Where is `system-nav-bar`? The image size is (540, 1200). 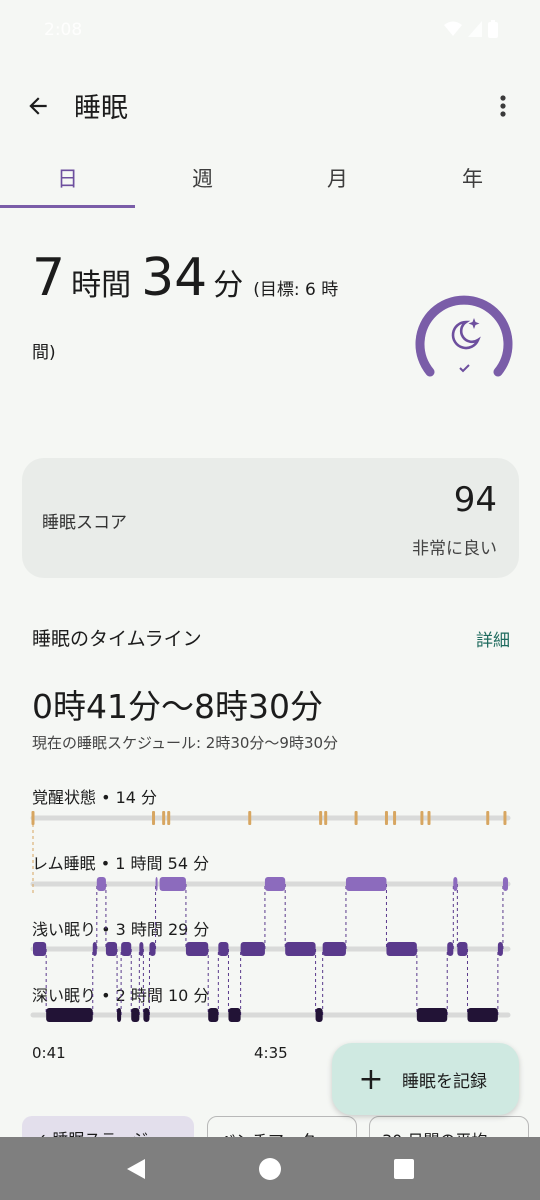 system-nav-bar is located at coordinates (270, 1168).